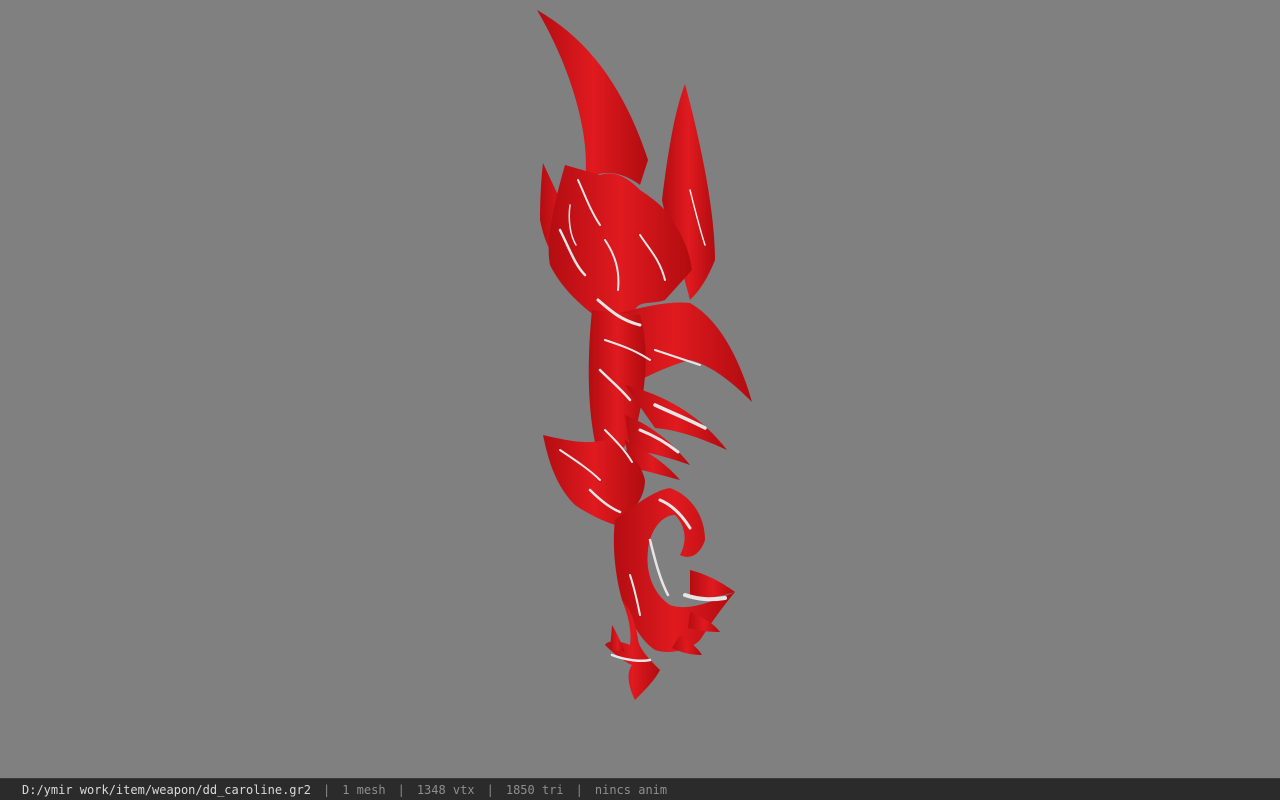  I want to click on vertex-count: 1348 vtx, so click(445, 789).